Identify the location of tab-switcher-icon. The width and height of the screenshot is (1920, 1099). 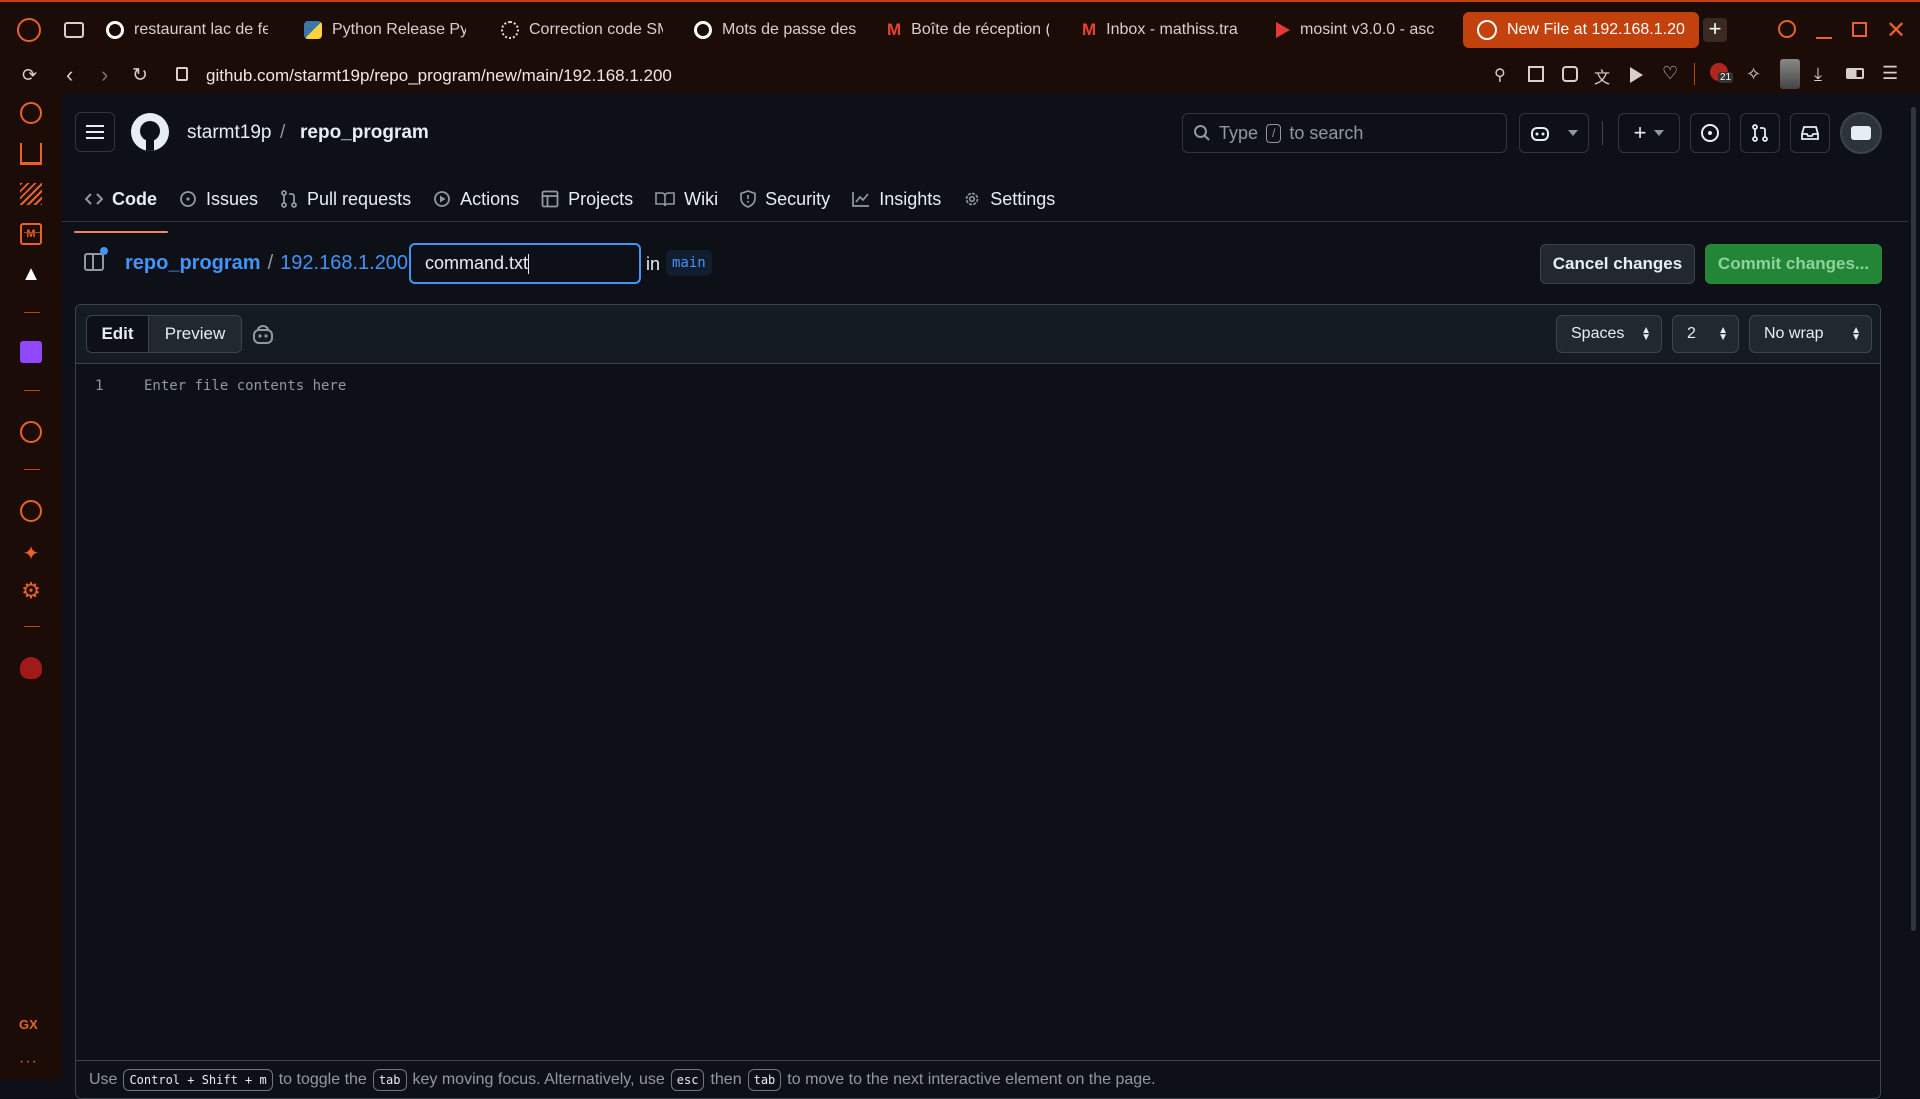
(74, 30).